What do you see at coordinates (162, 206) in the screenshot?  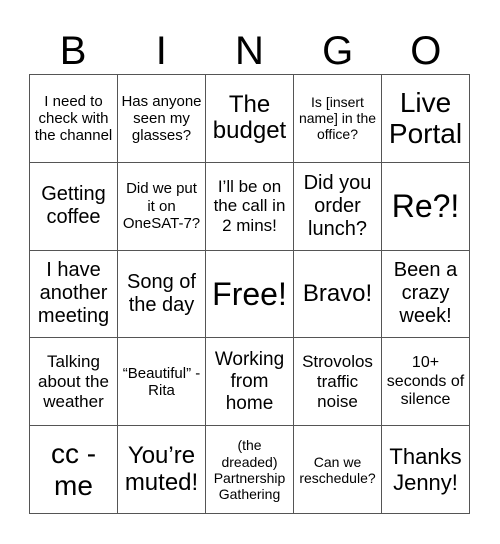 I see `bingo-cell: Did we put it on OneSAT-7?` at bounding box center [162, 206].